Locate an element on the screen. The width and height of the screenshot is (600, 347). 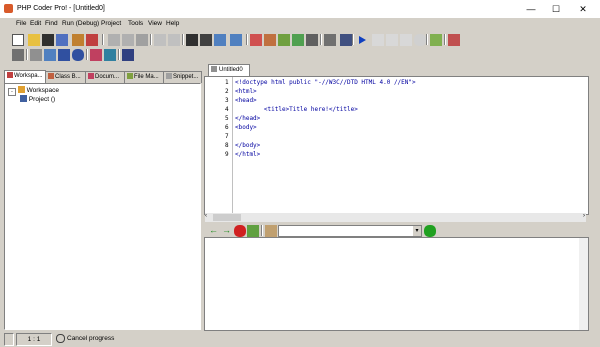
menu-file: File is located at coordinates (21, 23).